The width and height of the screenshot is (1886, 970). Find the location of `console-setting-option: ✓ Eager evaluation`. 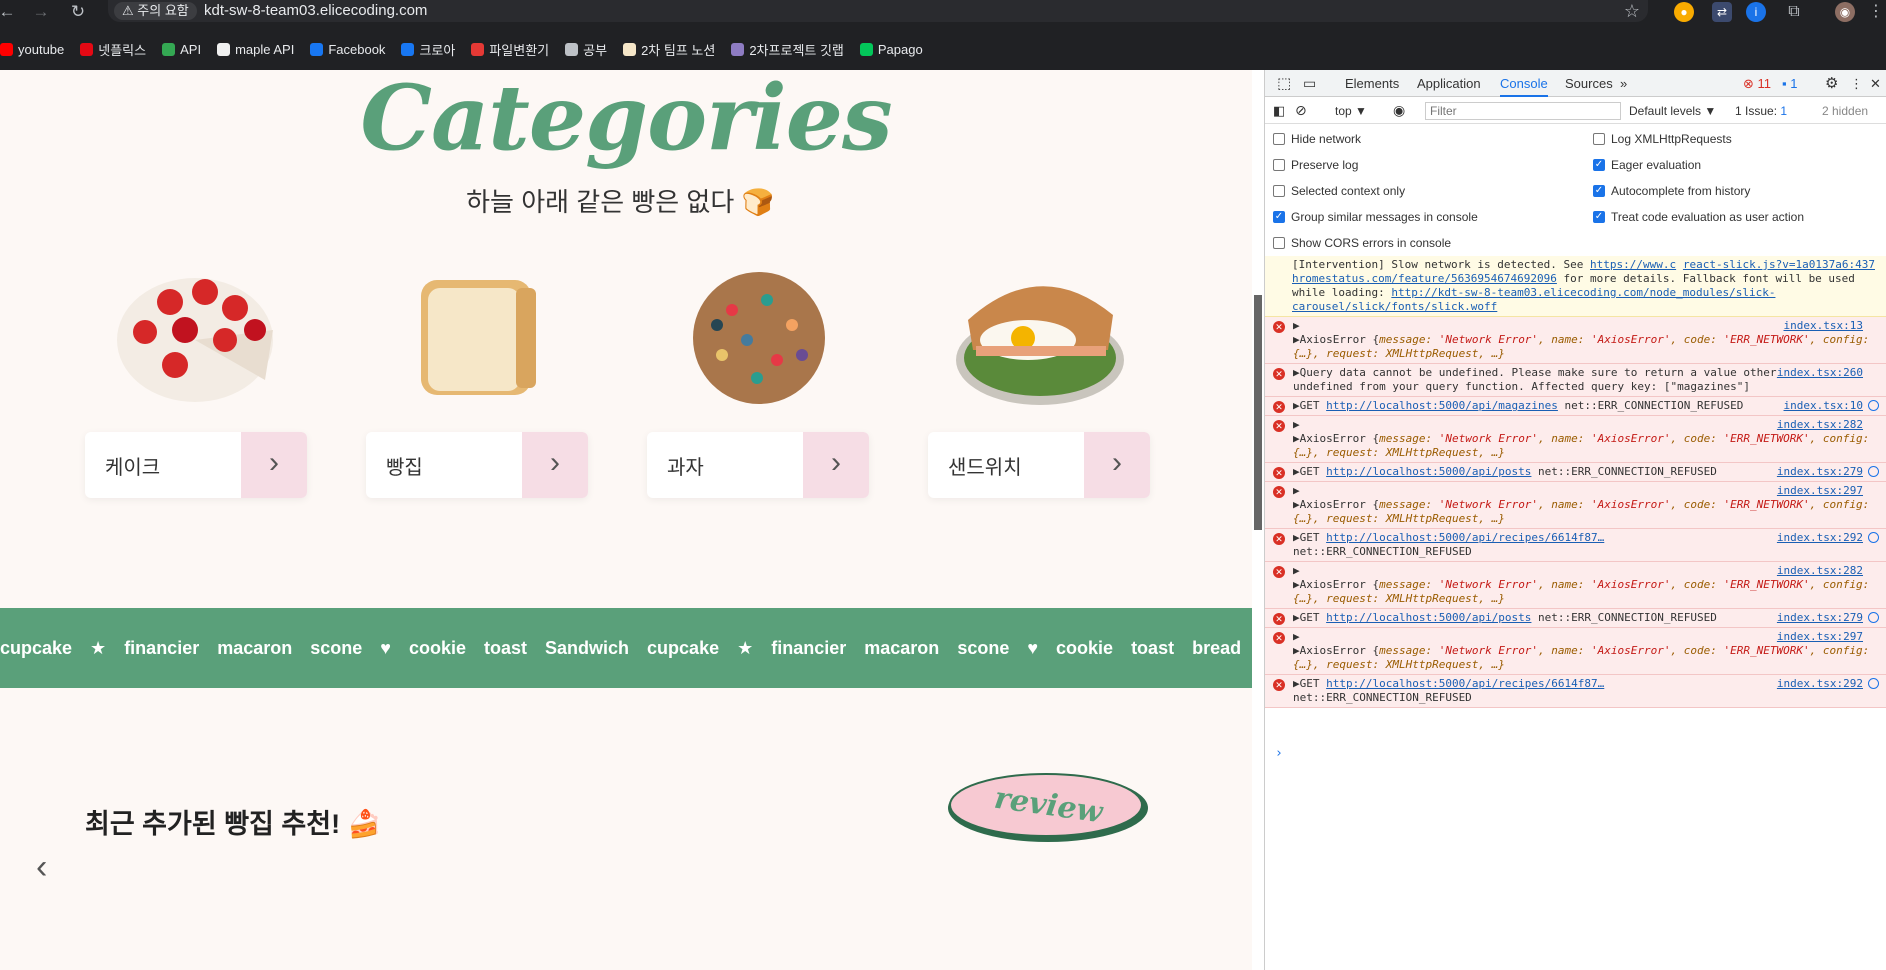

console-setting-option: ✓ Eager evaluation is located at coordinates (1647, 165).